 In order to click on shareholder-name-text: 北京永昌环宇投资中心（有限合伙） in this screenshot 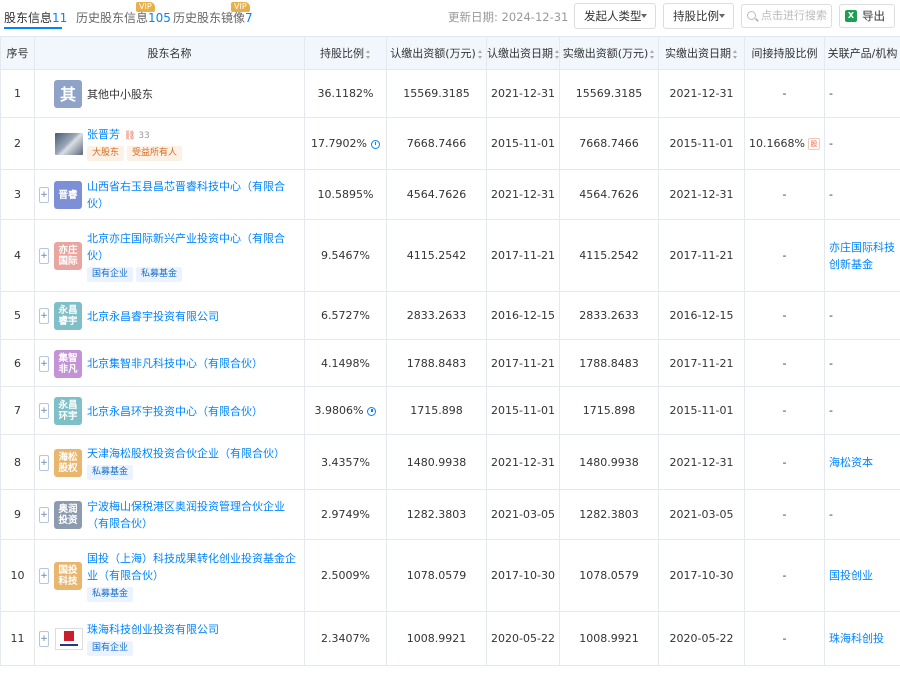, I will do `click(175, 411)`.